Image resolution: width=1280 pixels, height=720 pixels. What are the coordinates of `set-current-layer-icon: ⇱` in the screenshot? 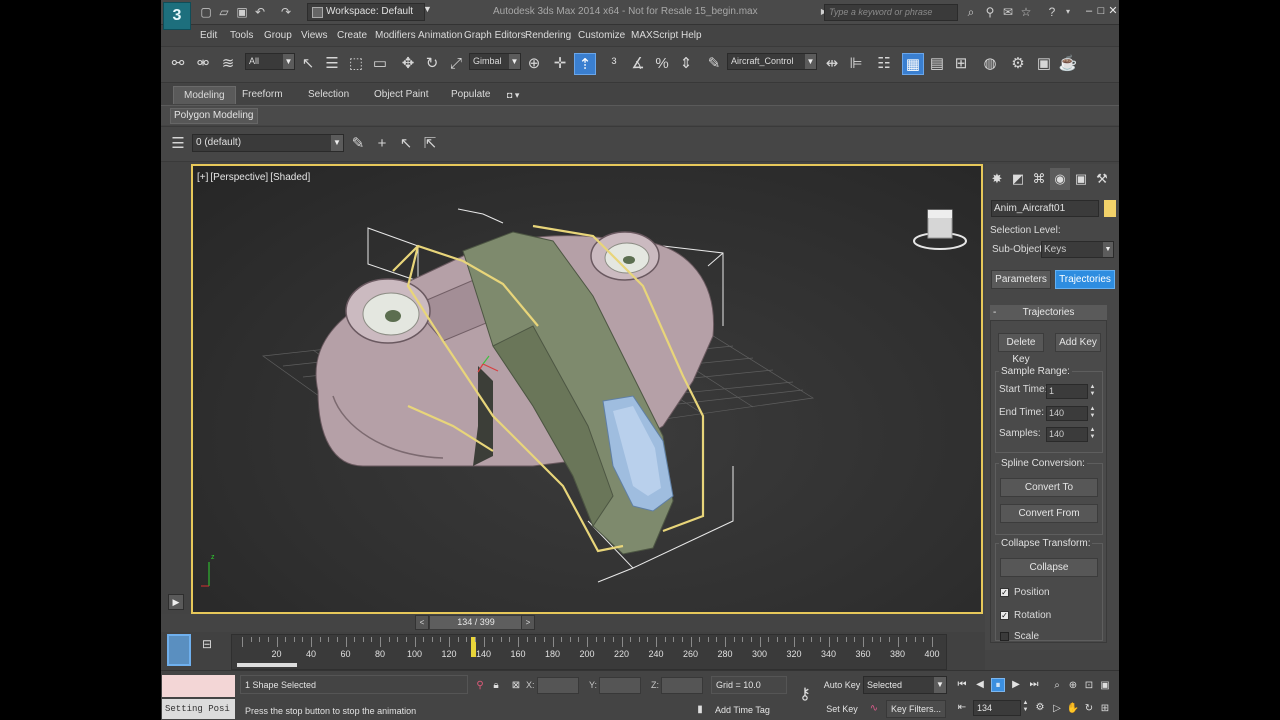 It's located at (430, 144).